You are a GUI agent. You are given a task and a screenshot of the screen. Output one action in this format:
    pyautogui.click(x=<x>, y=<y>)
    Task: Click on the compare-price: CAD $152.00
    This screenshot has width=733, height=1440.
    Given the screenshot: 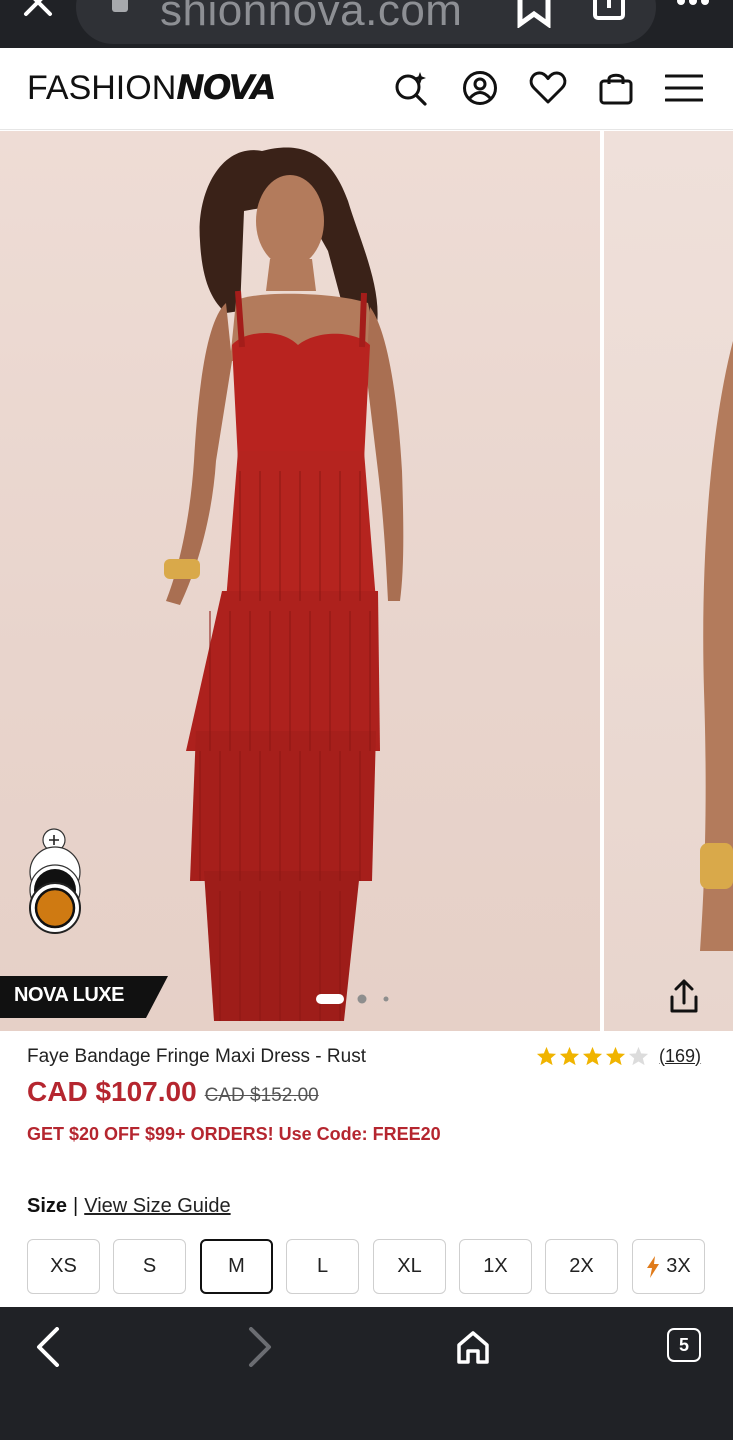 What is the action you would take?
    pyautogui.click(x=261, y=1095)
    